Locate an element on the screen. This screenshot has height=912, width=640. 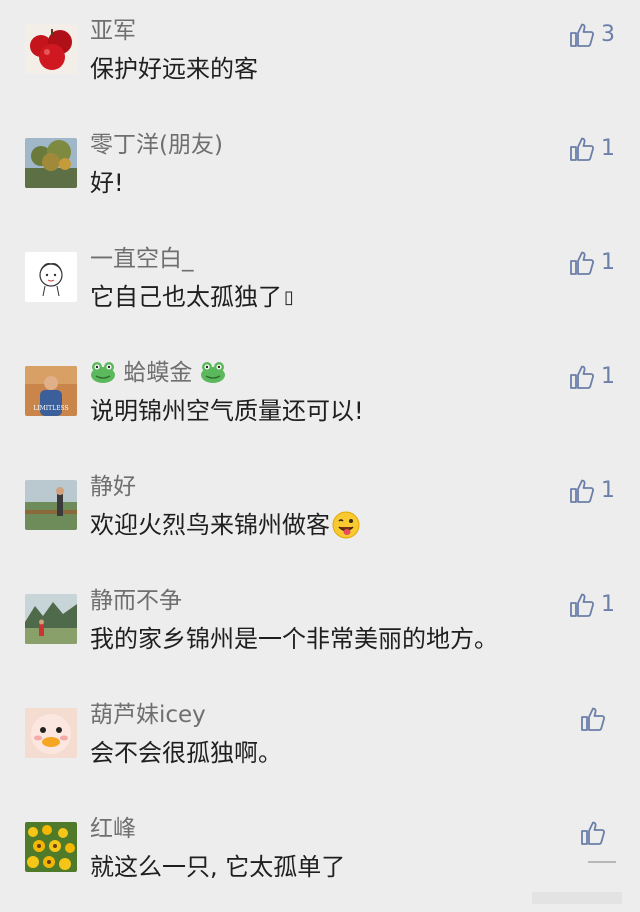
commenter-name: 零丁洋(朋友) is located at coordinates (156, 145).